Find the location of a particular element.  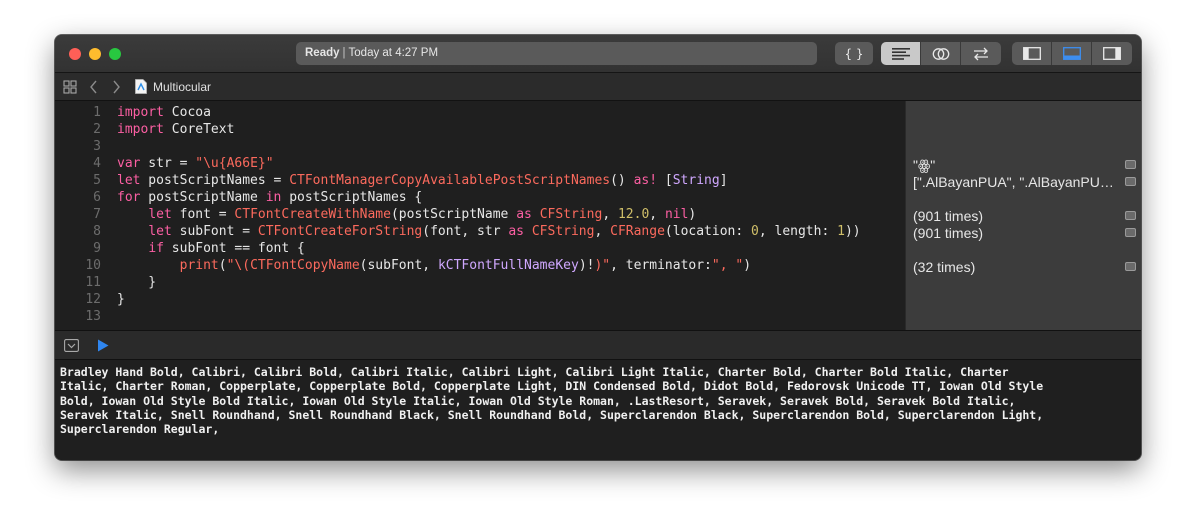

line-number: 2 is located at coordinates (97, 129).